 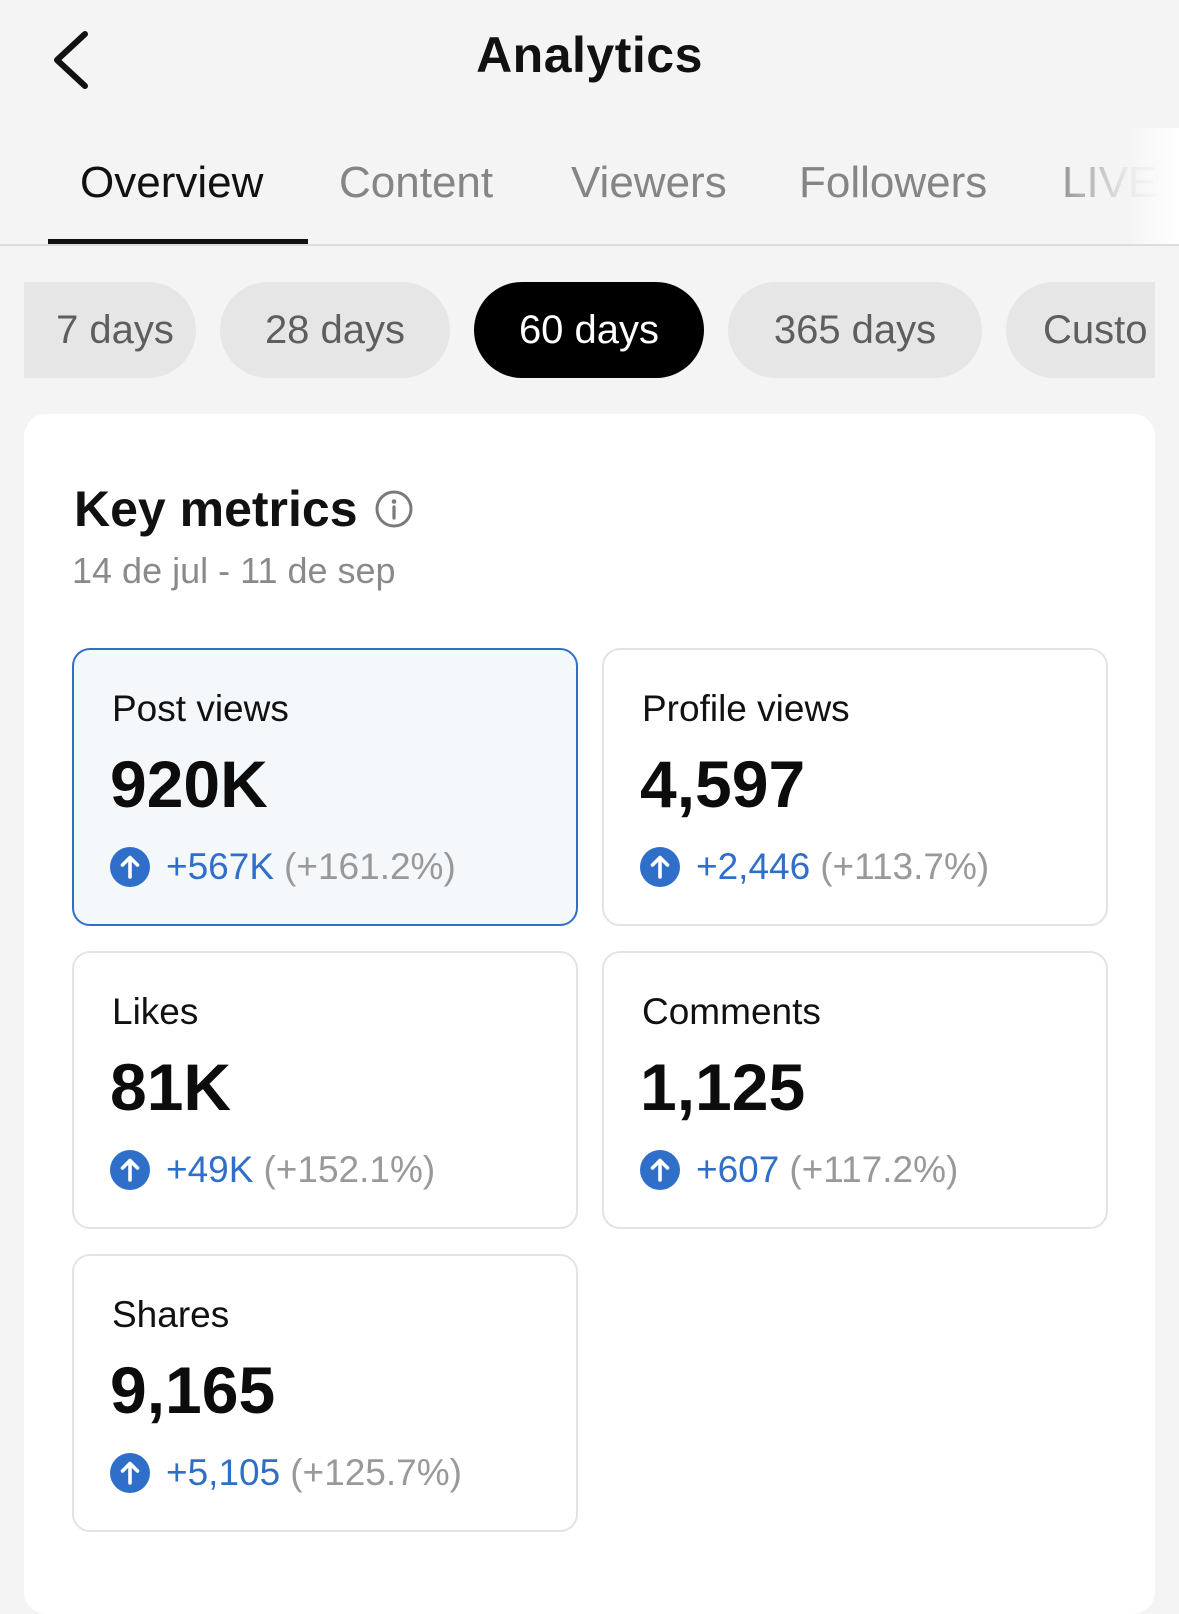 I want to click on metric-change-absolute: +5,105, so click(x=223, y=1472).